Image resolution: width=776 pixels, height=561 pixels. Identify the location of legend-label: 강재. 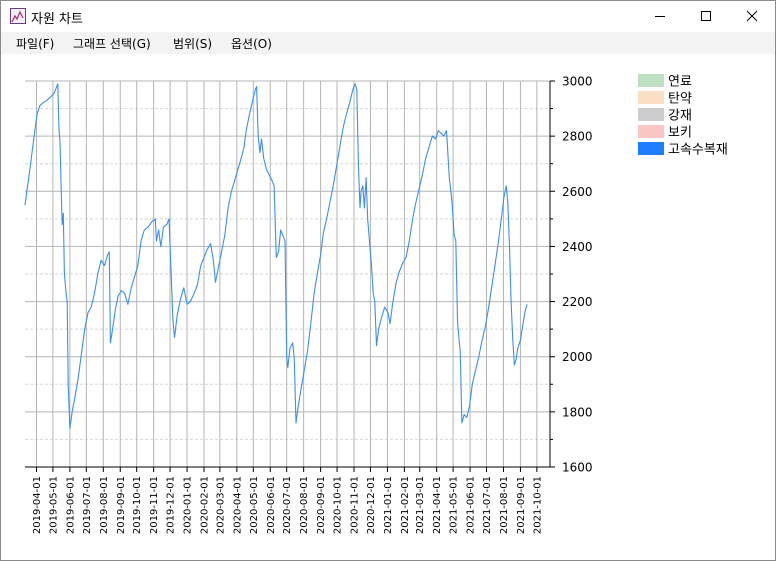
(680, 116).